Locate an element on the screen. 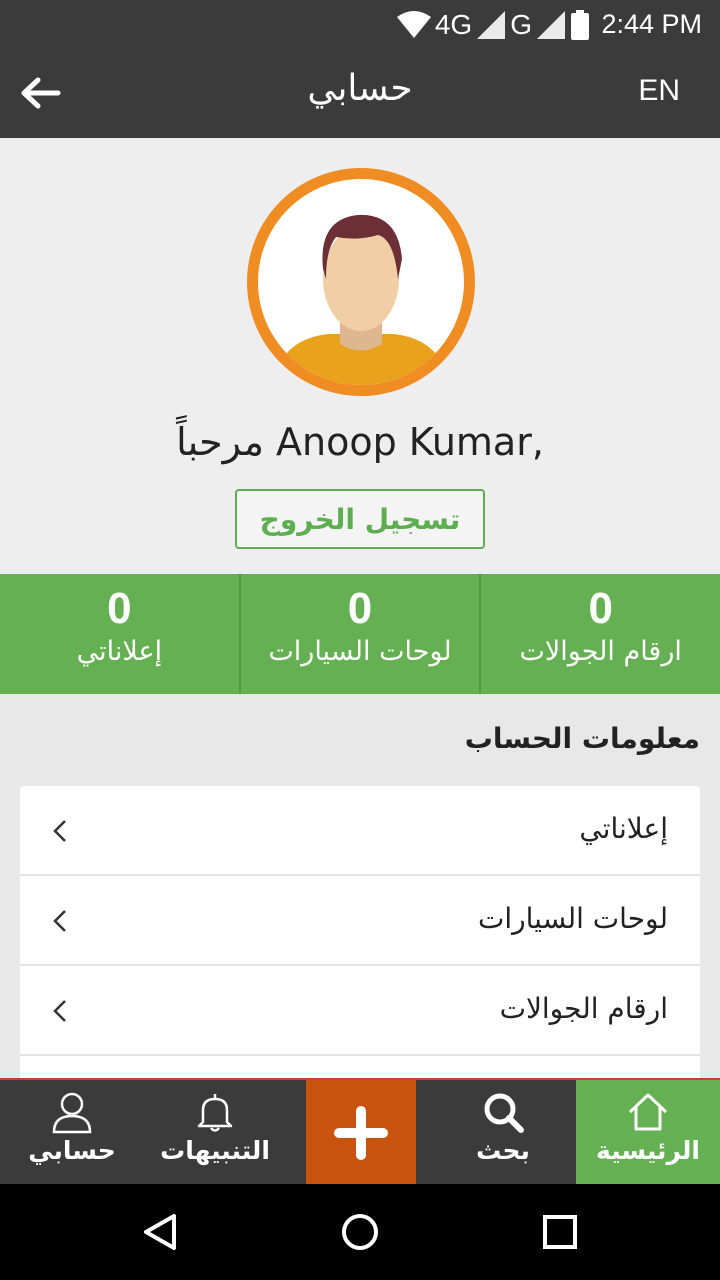 The height and width of the screenshot is (1280, 720). stat-car-plates: 0 لوحات السيارات is located at coordinates (359, 634).